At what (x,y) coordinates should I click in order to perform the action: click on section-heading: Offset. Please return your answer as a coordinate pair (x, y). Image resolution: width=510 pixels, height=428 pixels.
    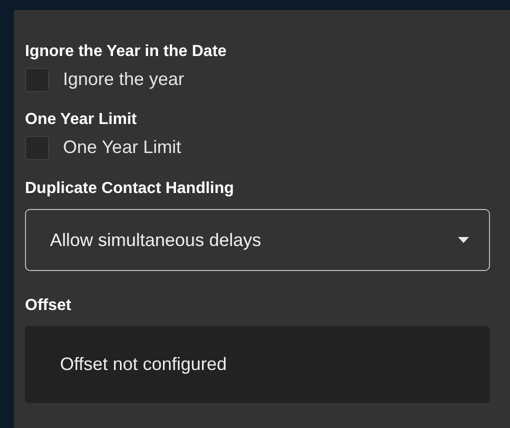
    Looking at the image, I should click on (48, 306).